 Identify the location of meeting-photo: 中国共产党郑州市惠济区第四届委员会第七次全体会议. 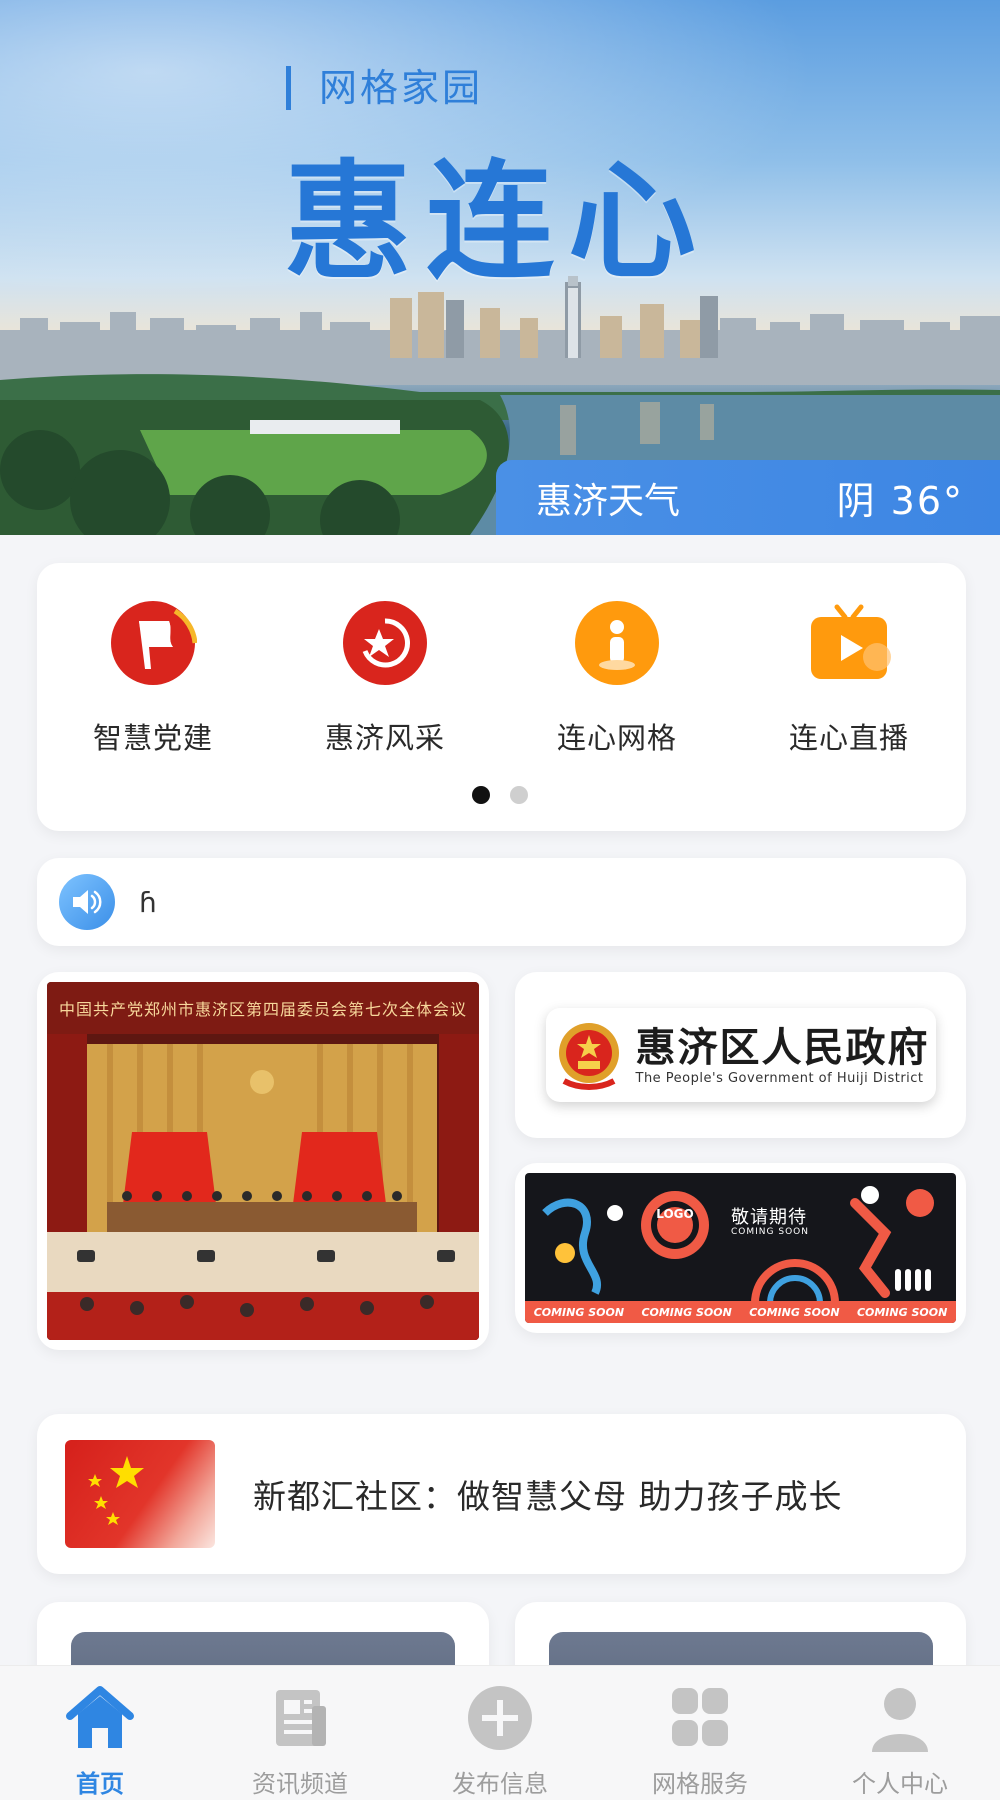
(263, 1161).